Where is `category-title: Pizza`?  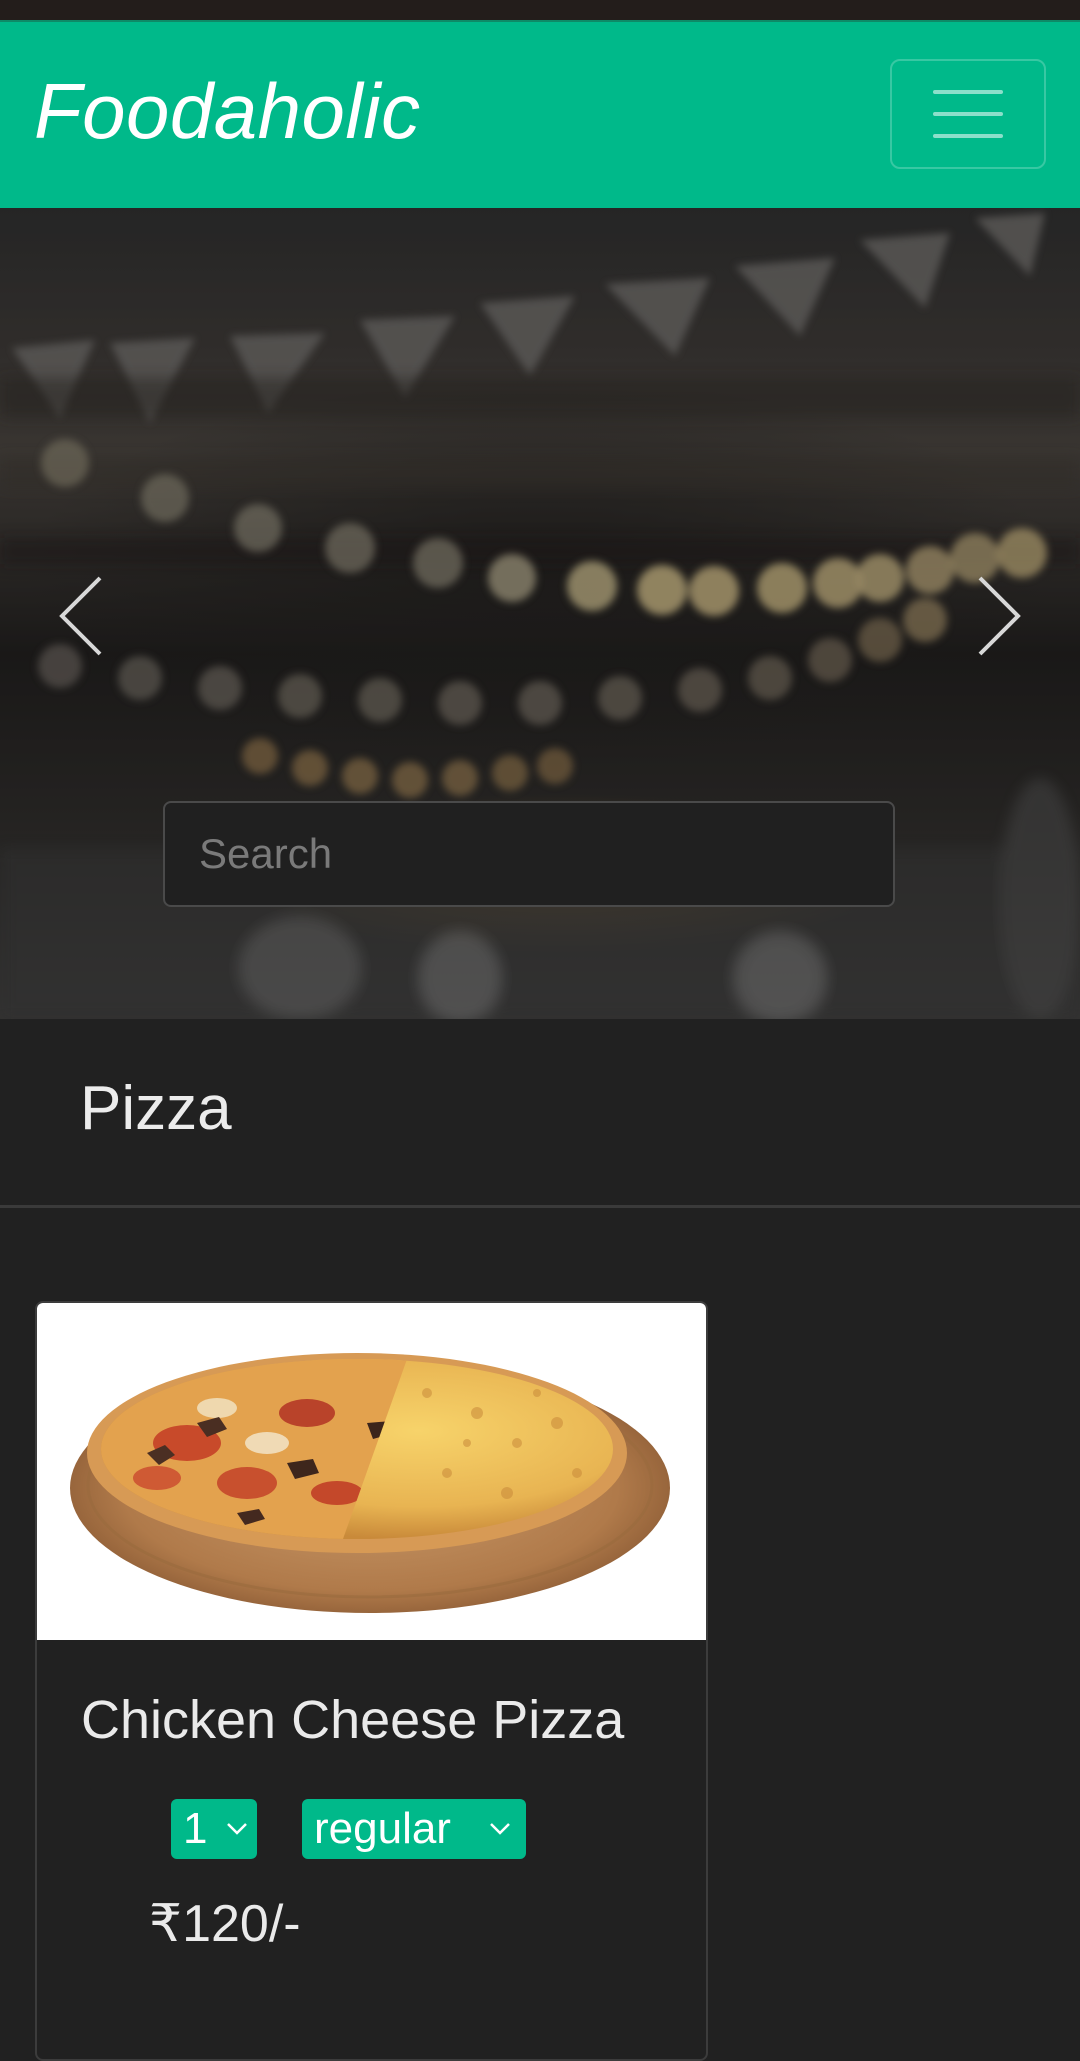 category-title: Pizza is located at coordinates (156, 1108).